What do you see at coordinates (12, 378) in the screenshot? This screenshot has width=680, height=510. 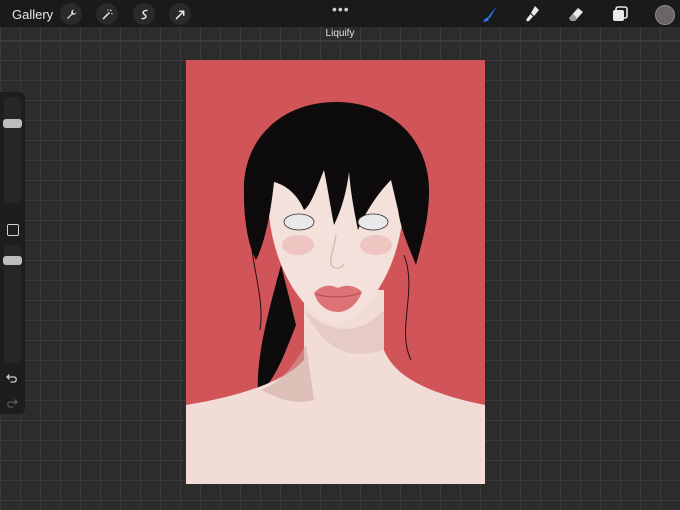 I see `undo-icon` at bounding box center [12, 378].